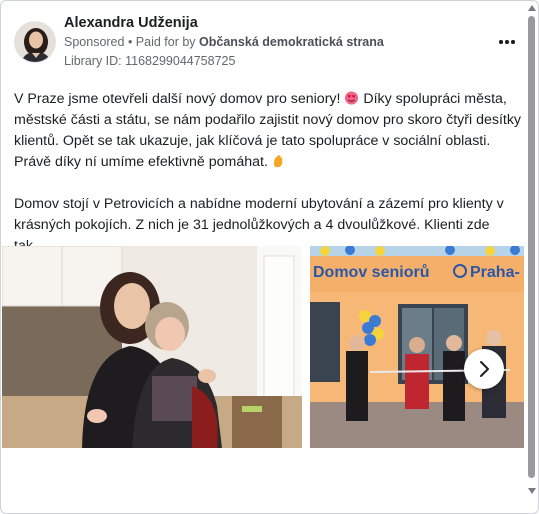  I want to click on paid-for-prefix: • Paid for by, so click(162, 42).